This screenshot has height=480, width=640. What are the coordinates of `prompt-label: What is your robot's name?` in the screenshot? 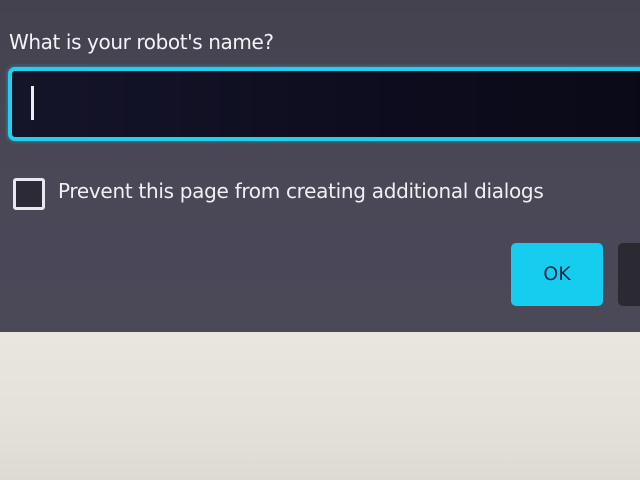 It's located at (141, 42).